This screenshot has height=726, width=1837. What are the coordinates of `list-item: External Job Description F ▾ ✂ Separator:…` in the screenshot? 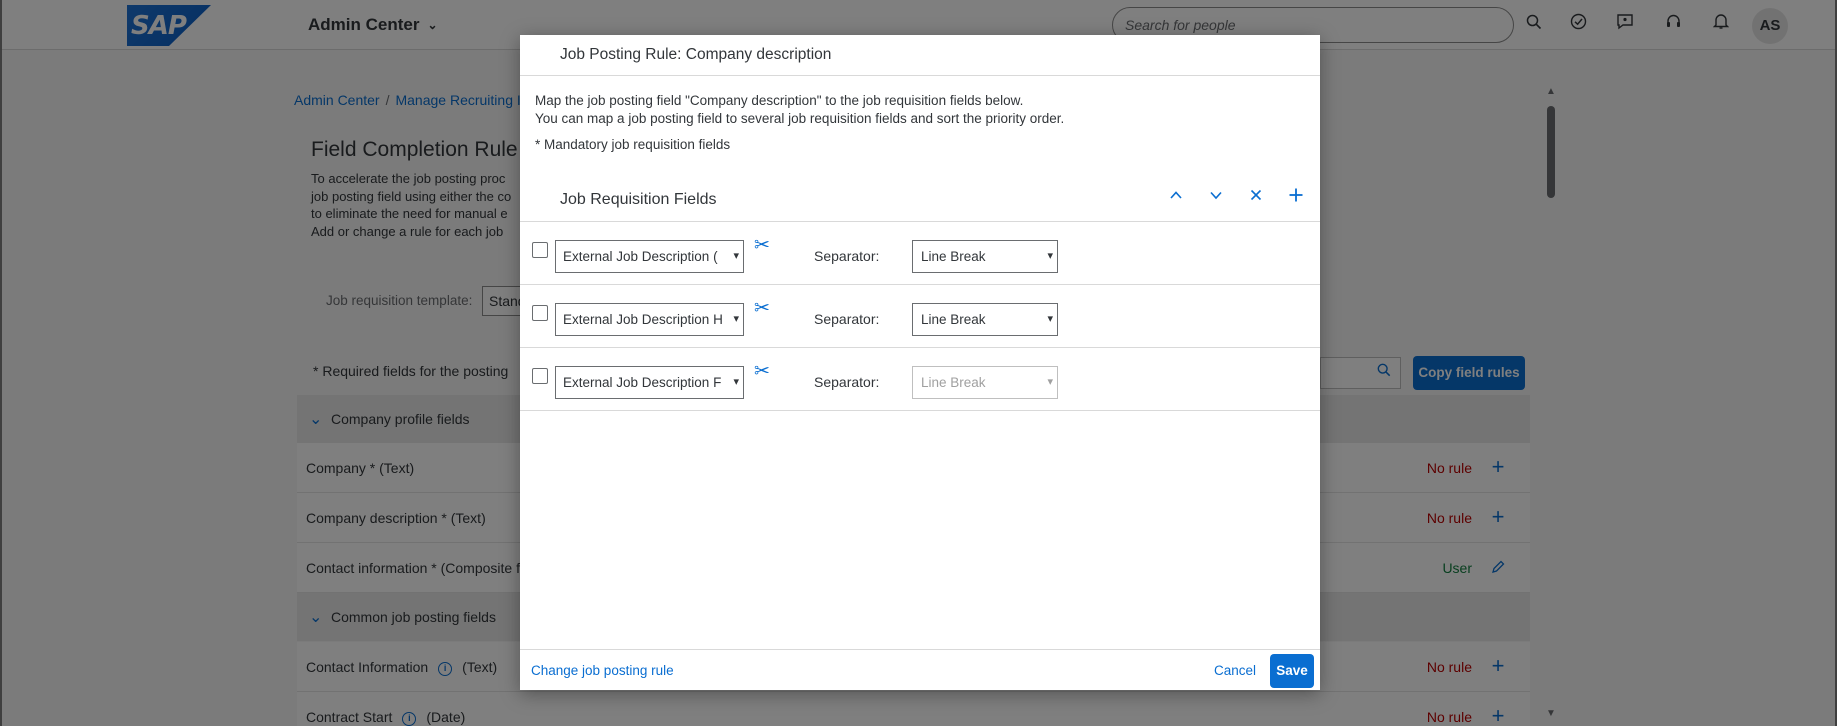 It's located at (920, 379).